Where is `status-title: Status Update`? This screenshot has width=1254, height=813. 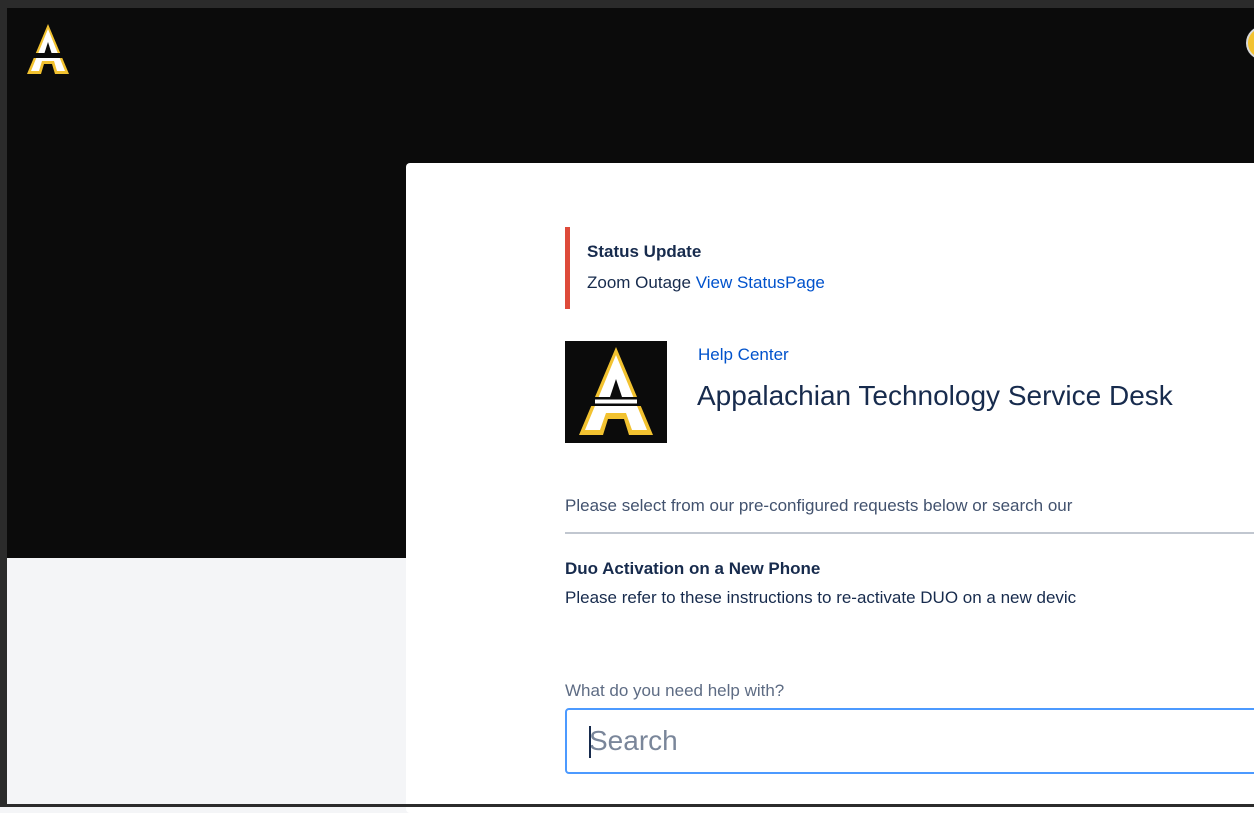
status-title: Status Update is located at coordinates (644, 251).